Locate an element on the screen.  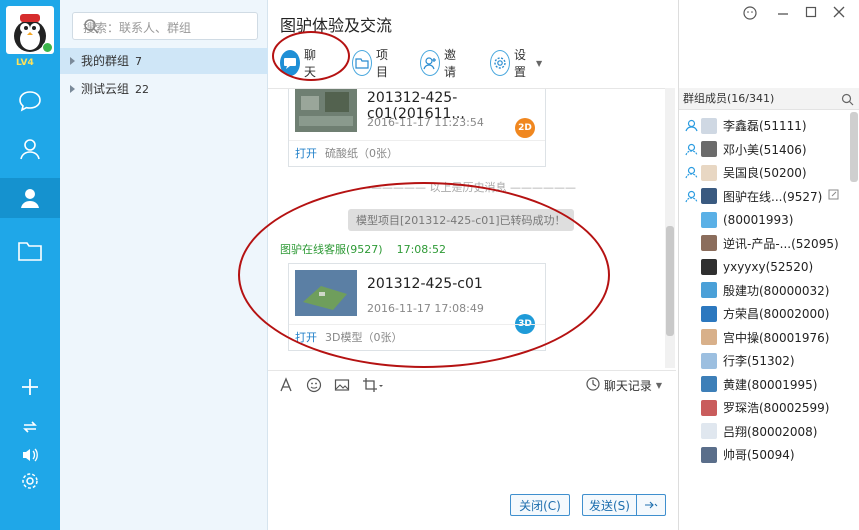
member-row: 罗琛浩(80002599) is located at coordinates (764, 407).